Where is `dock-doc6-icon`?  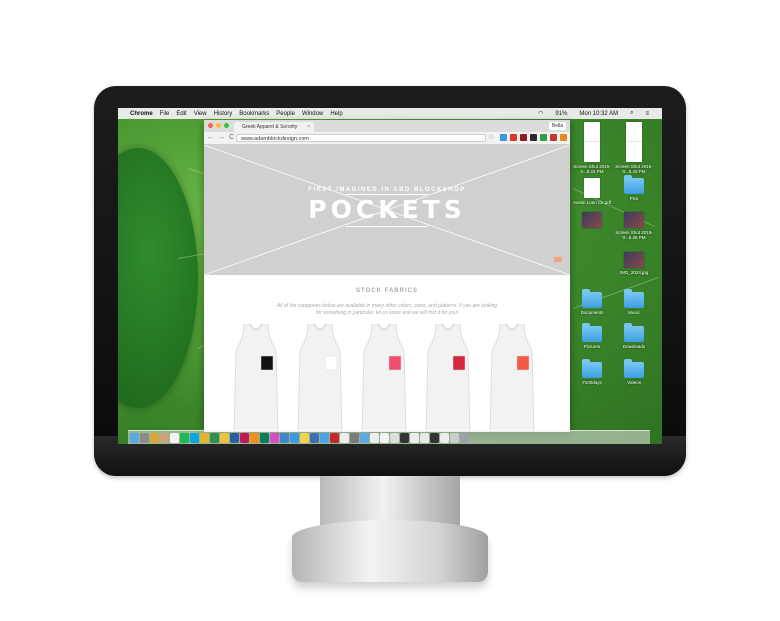
dock-doc6-icon is located at coordinates (424, 437).